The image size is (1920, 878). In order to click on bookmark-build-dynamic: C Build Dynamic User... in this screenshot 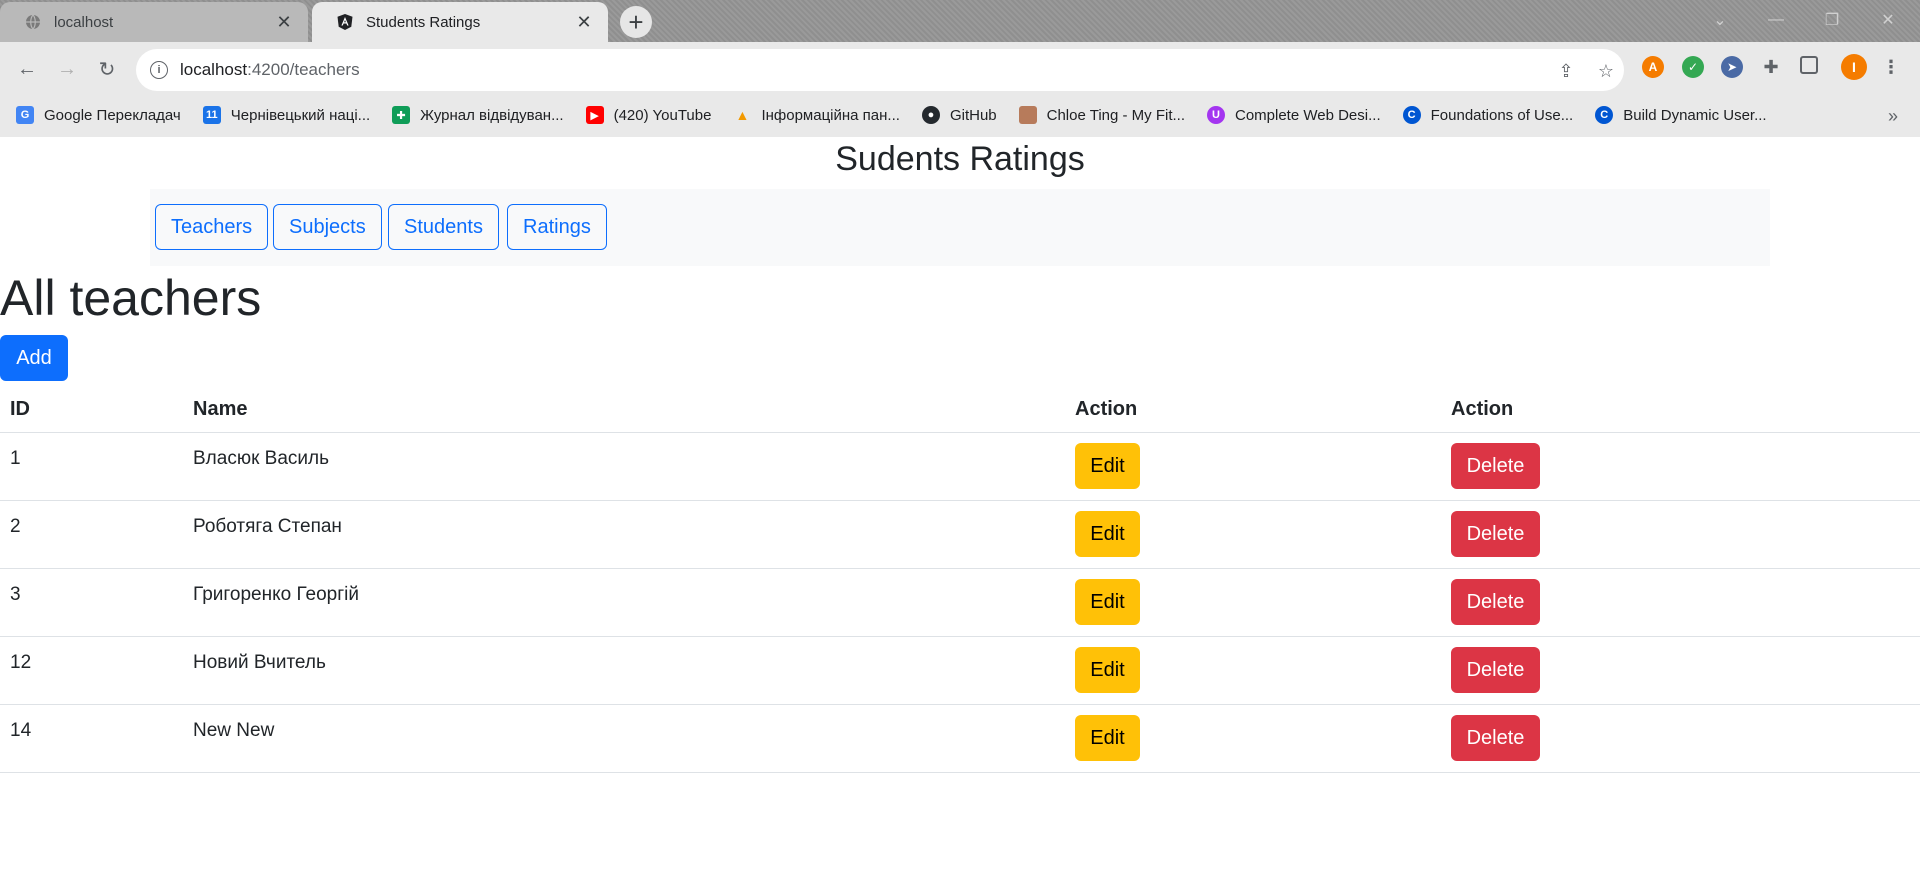, I will do `click(1681, 115)`.